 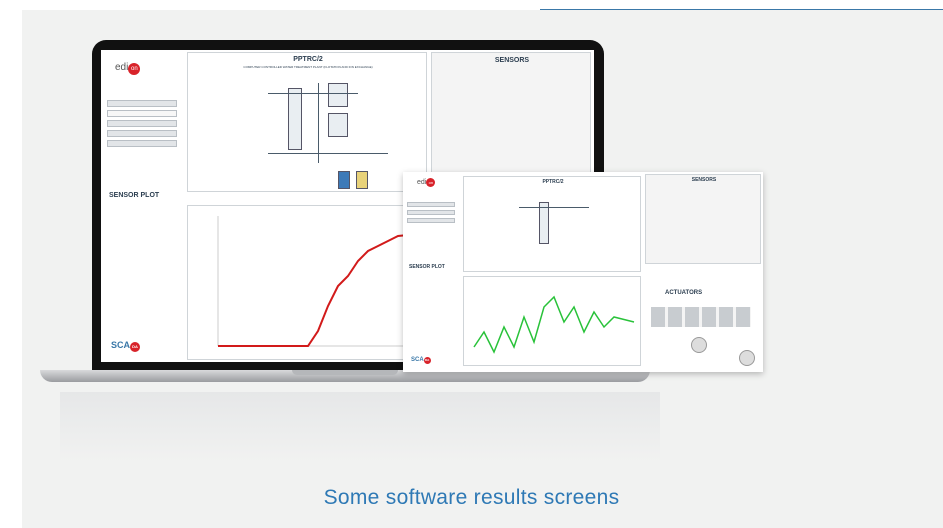 What do you see at coordinates (552, 224) in the screenshot?
I see `process-diagram-small: PPTRC/2` at bounding box center [552, 224].